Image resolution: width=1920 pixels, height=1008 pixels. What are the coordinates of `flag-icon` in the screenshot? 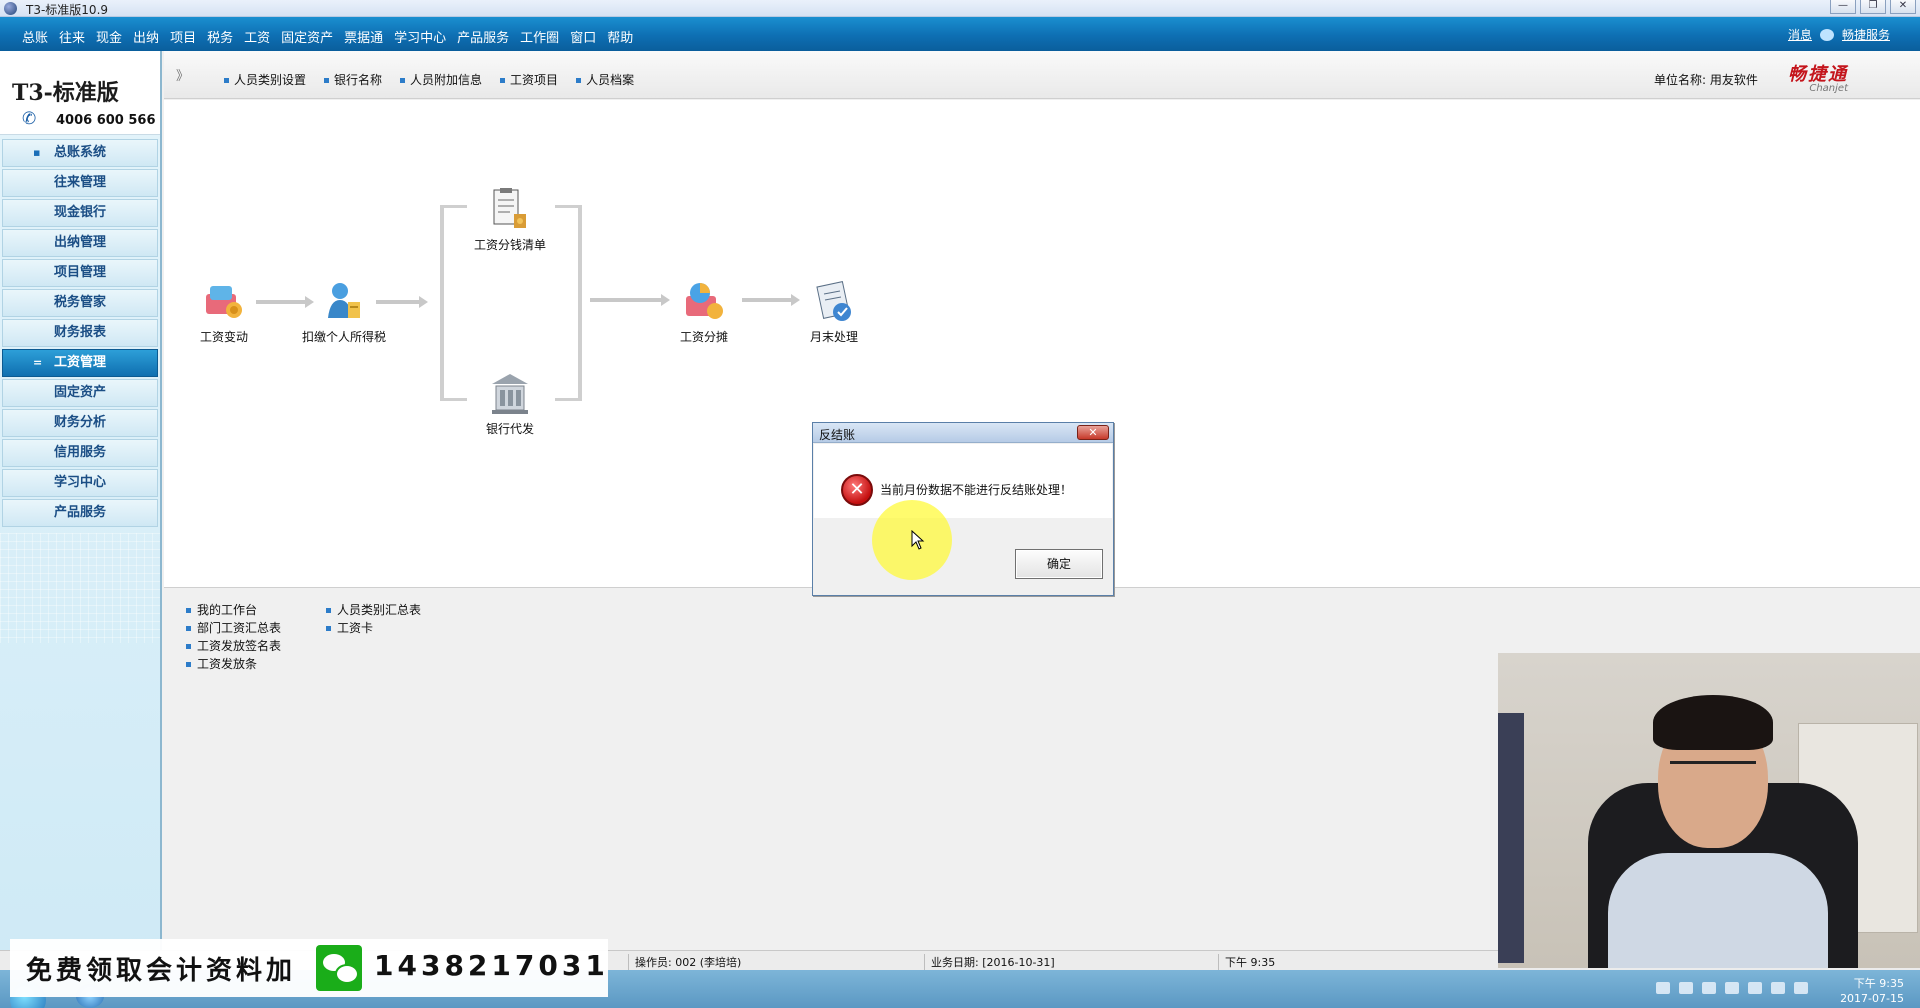 It's located at (1732, 988).